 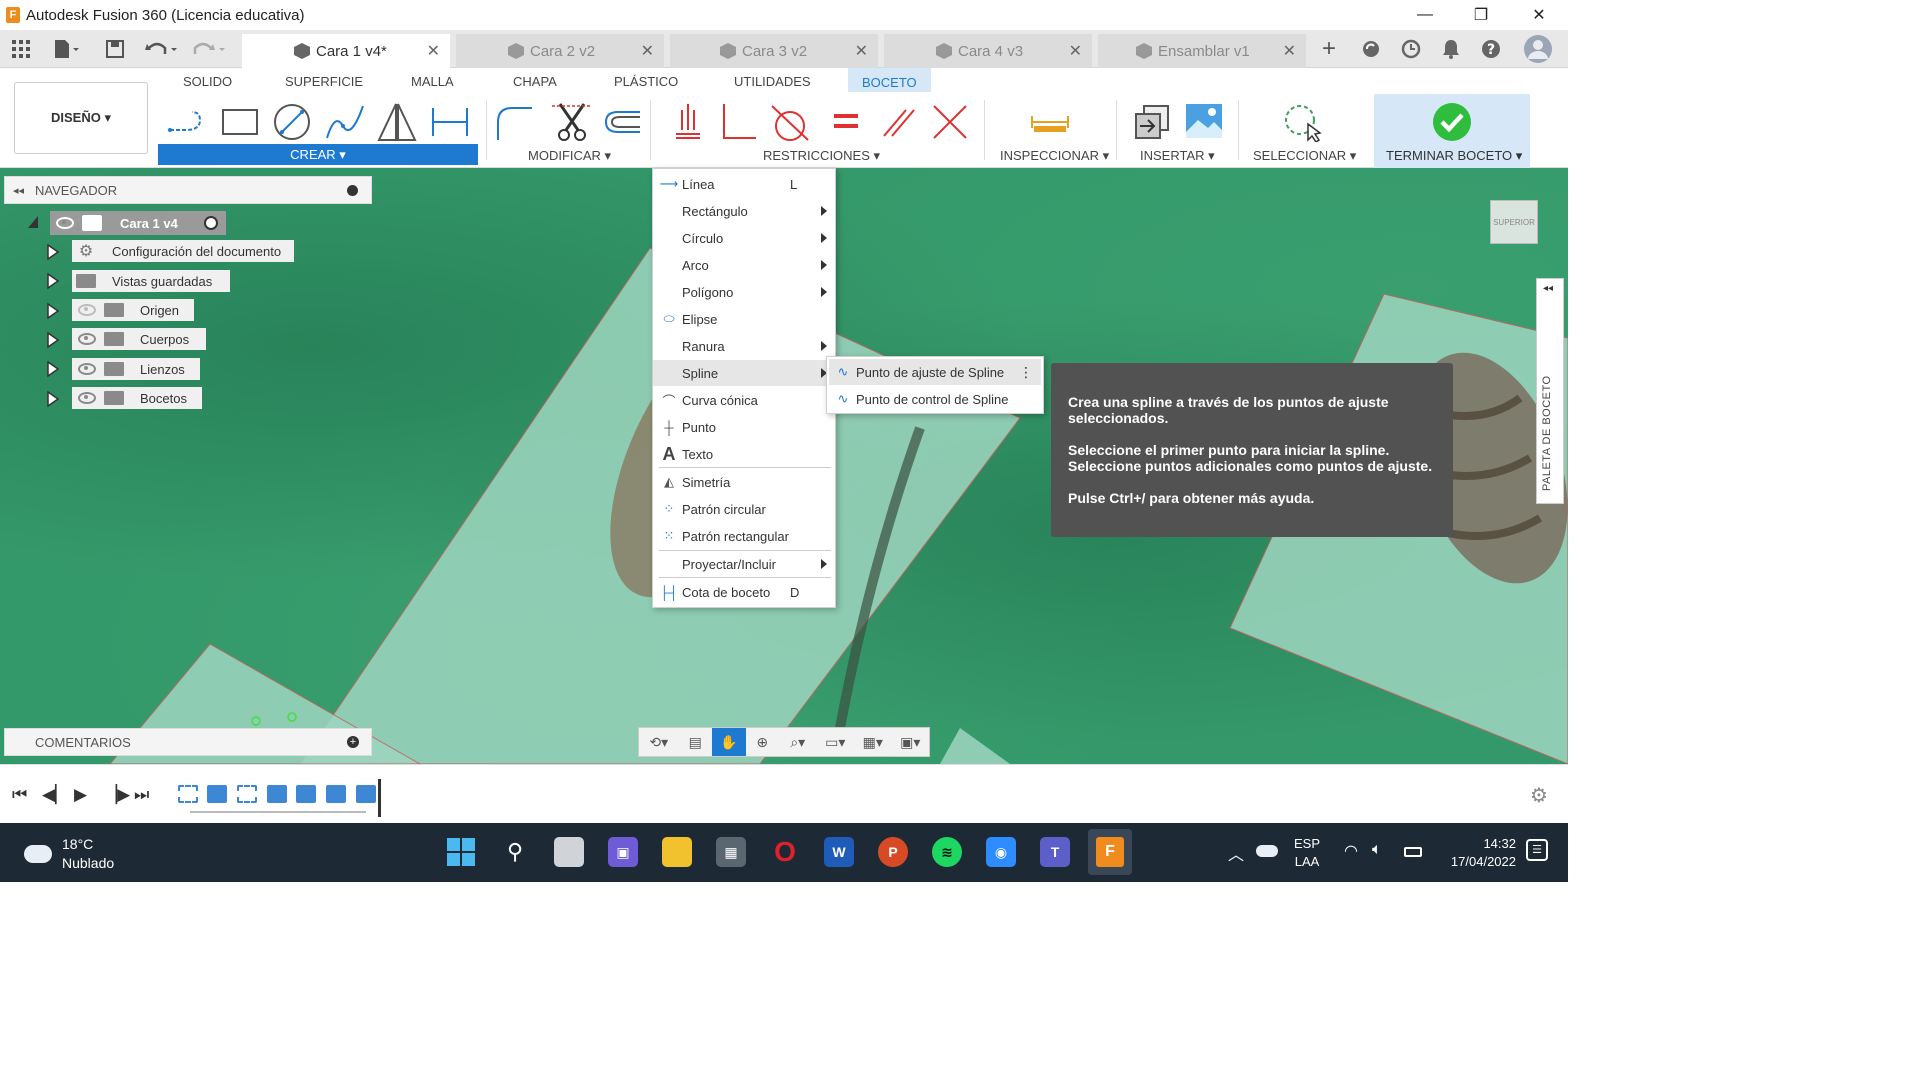 What do you see at coordinates (744, 265) in the screenshot?
I see `menu-item-arco: Arco` at bounding box center [744, 265].